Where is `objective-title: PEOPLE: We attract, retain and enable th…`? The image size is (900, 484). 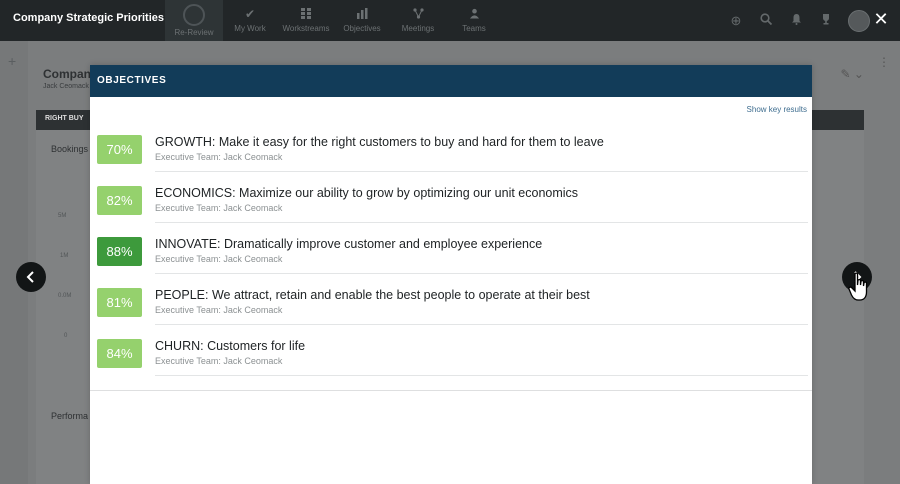 objective-title: PEOPLE: We attract, retain and enable th… is located at coordinates (372, 295).